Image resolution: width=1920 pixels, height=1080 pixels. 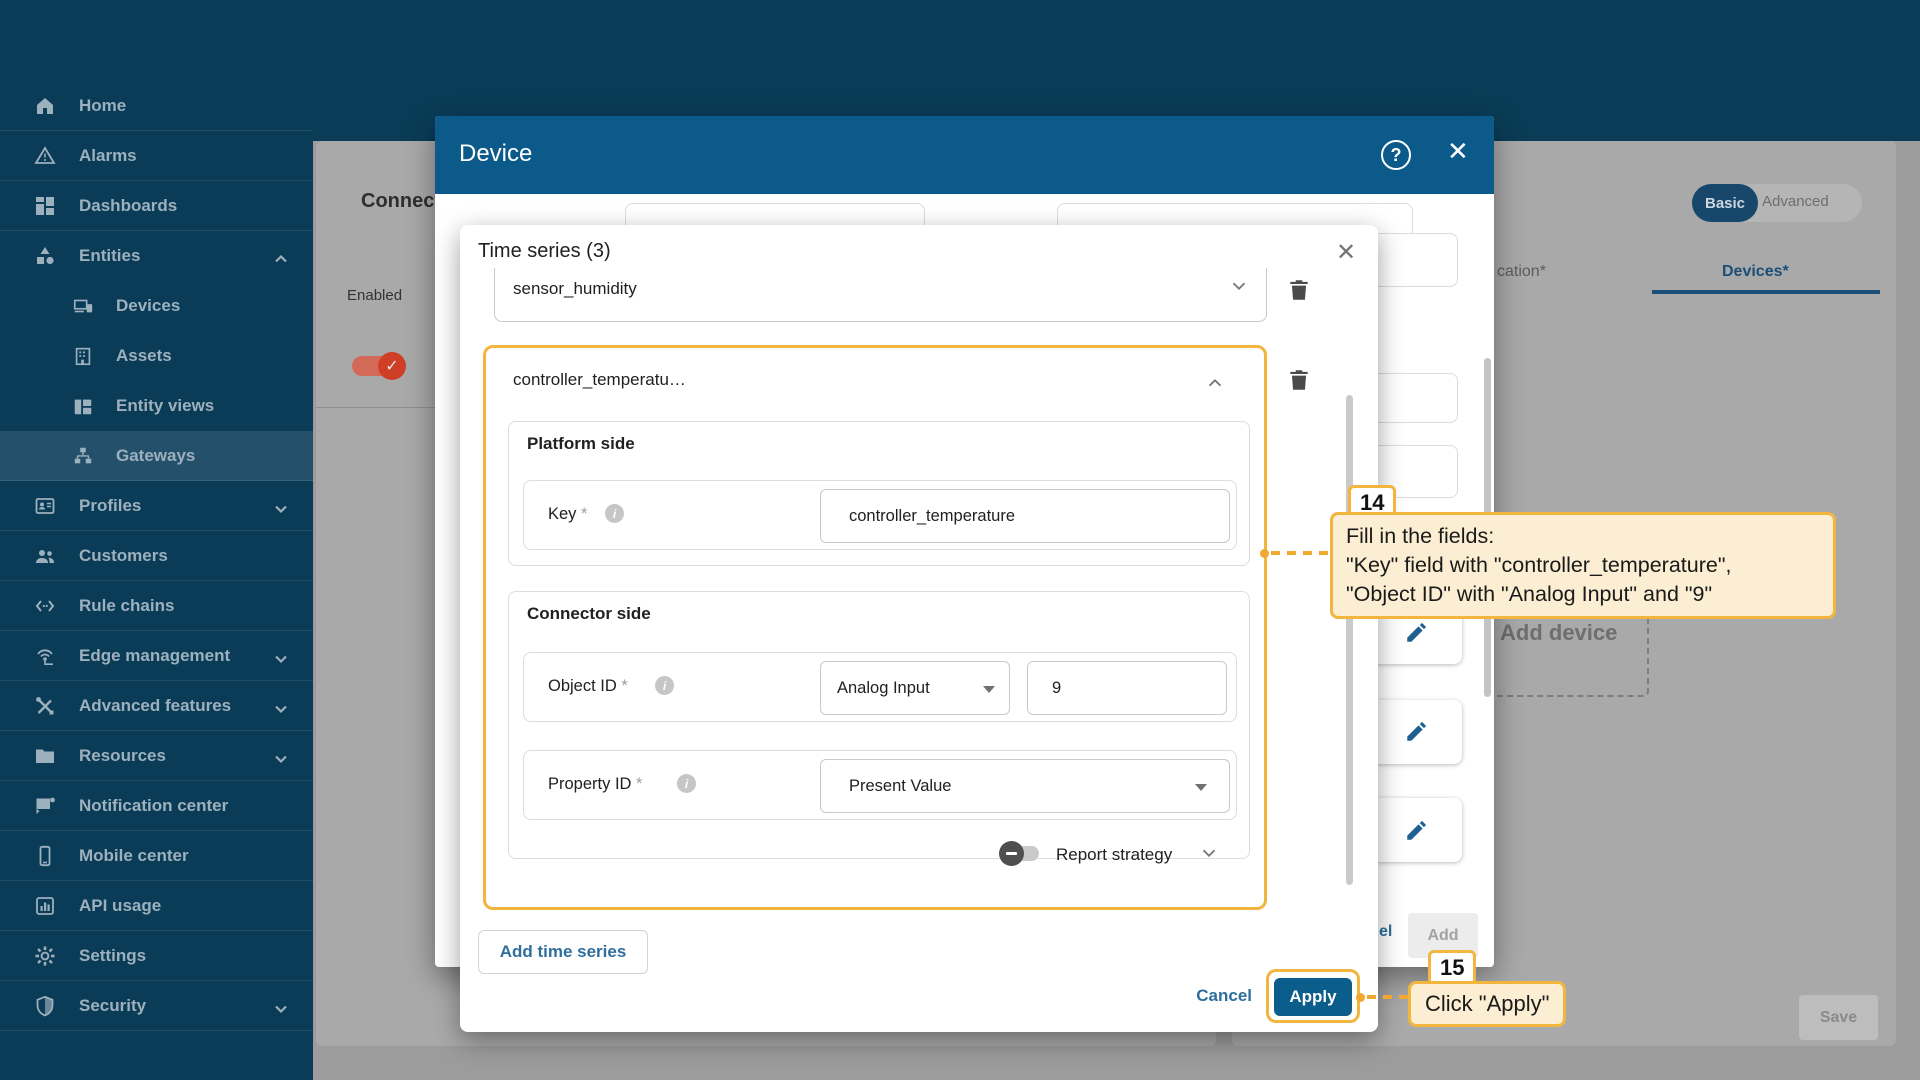 I want to click on key-field-row: Key * i controller_temperature, so click(x=880, y=515).